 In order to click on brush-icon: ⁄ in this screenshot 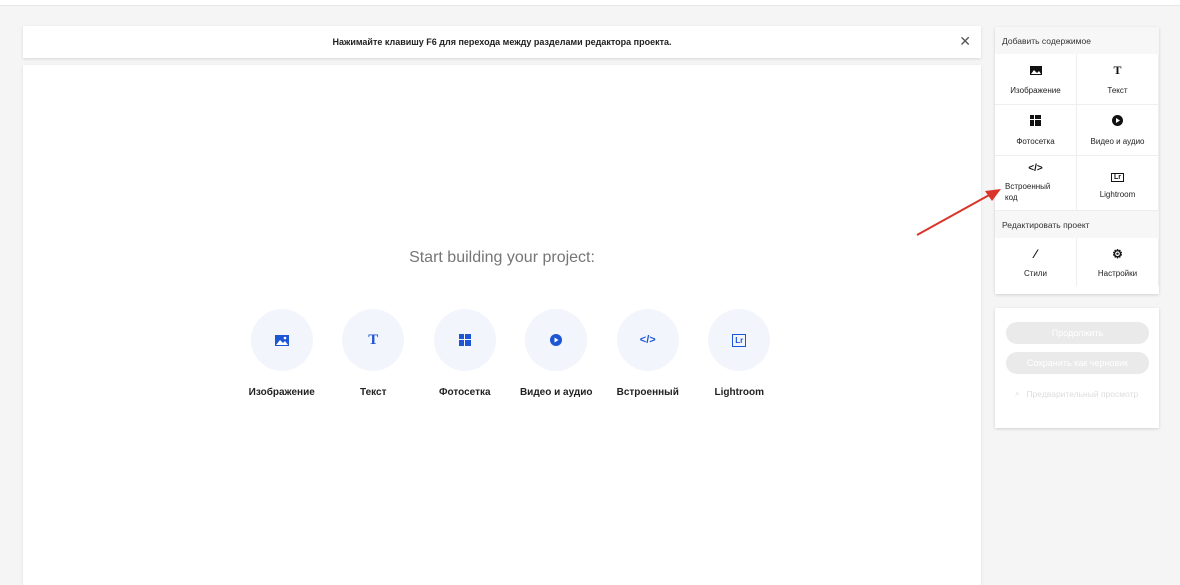, I will do `click(1035, 253)`.